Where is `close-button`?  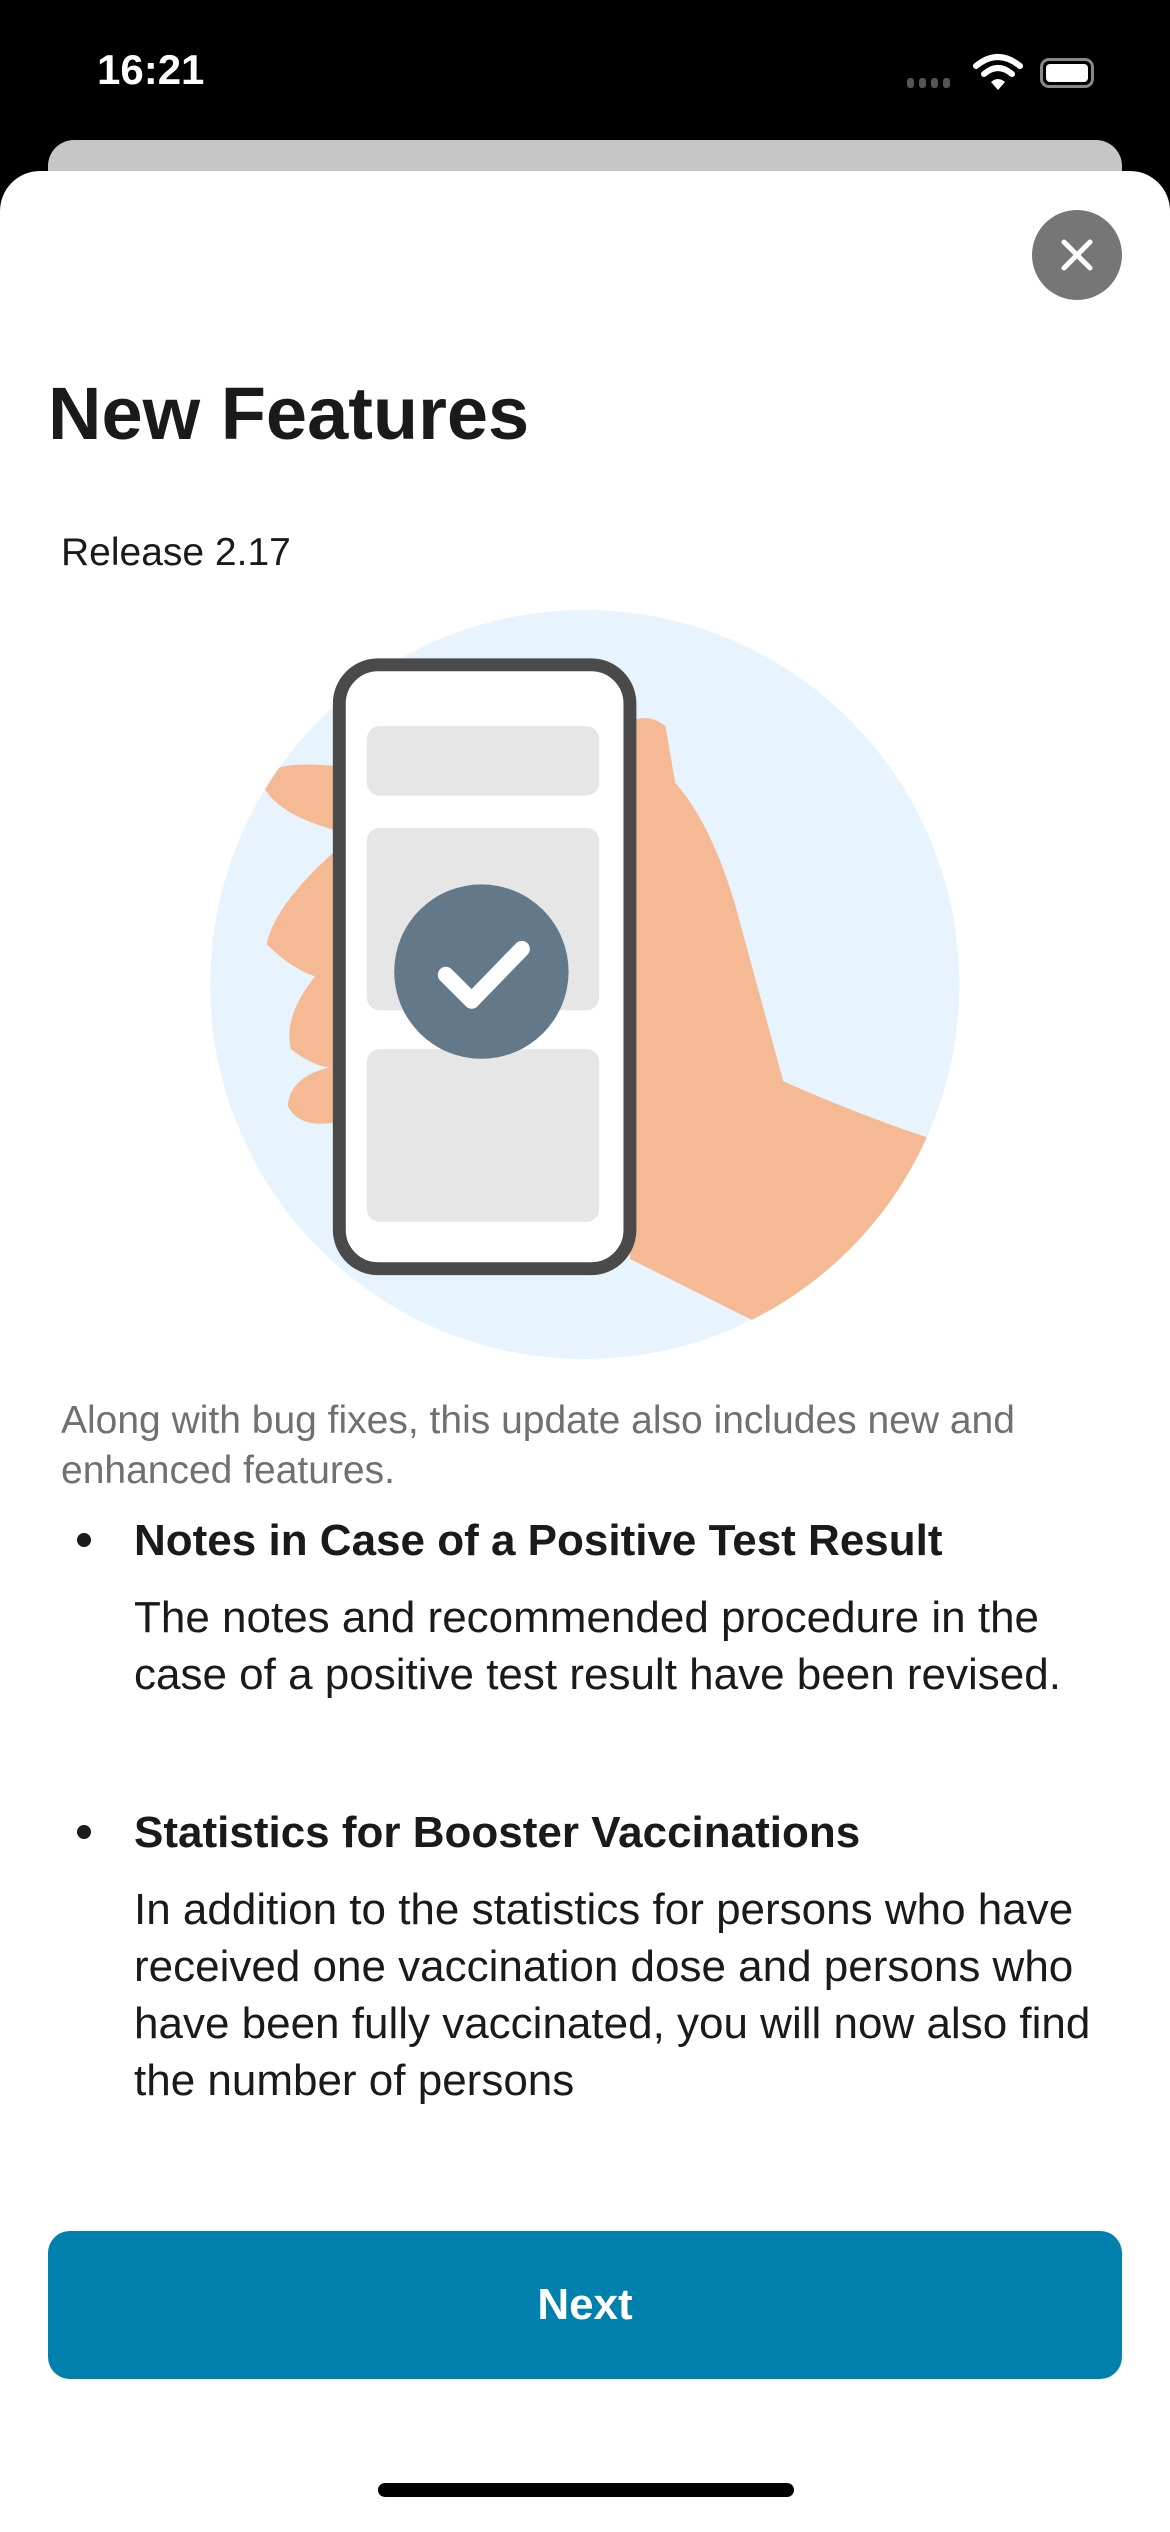 close-button is located at coordinates (1077, 255).